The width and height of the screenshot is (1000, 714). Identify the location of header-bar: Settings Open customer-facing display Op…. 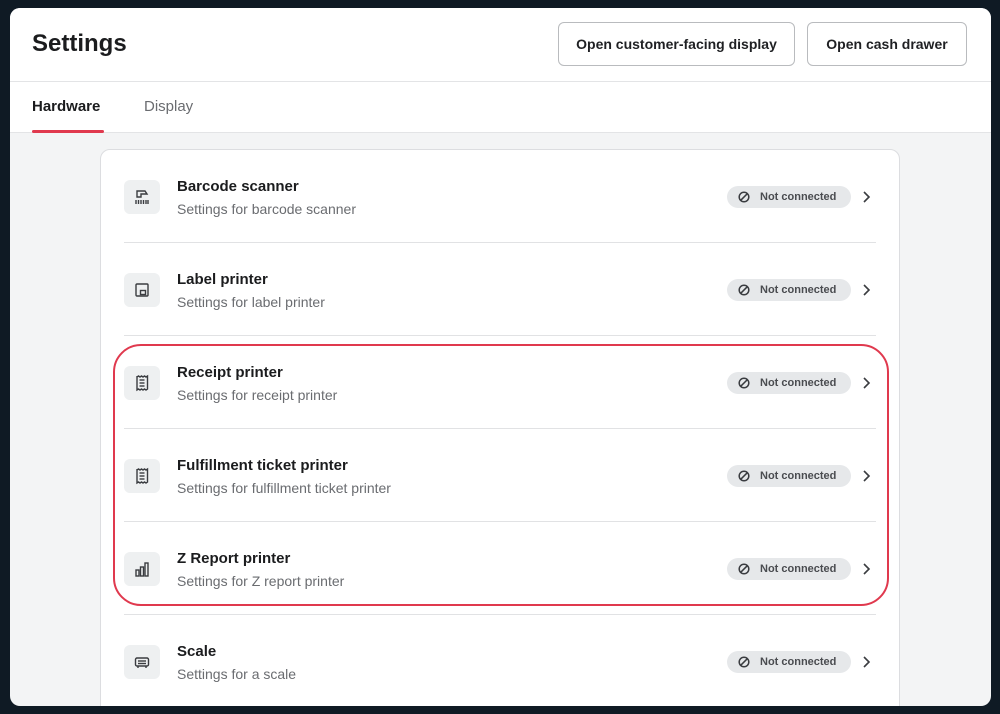
(500, 45).